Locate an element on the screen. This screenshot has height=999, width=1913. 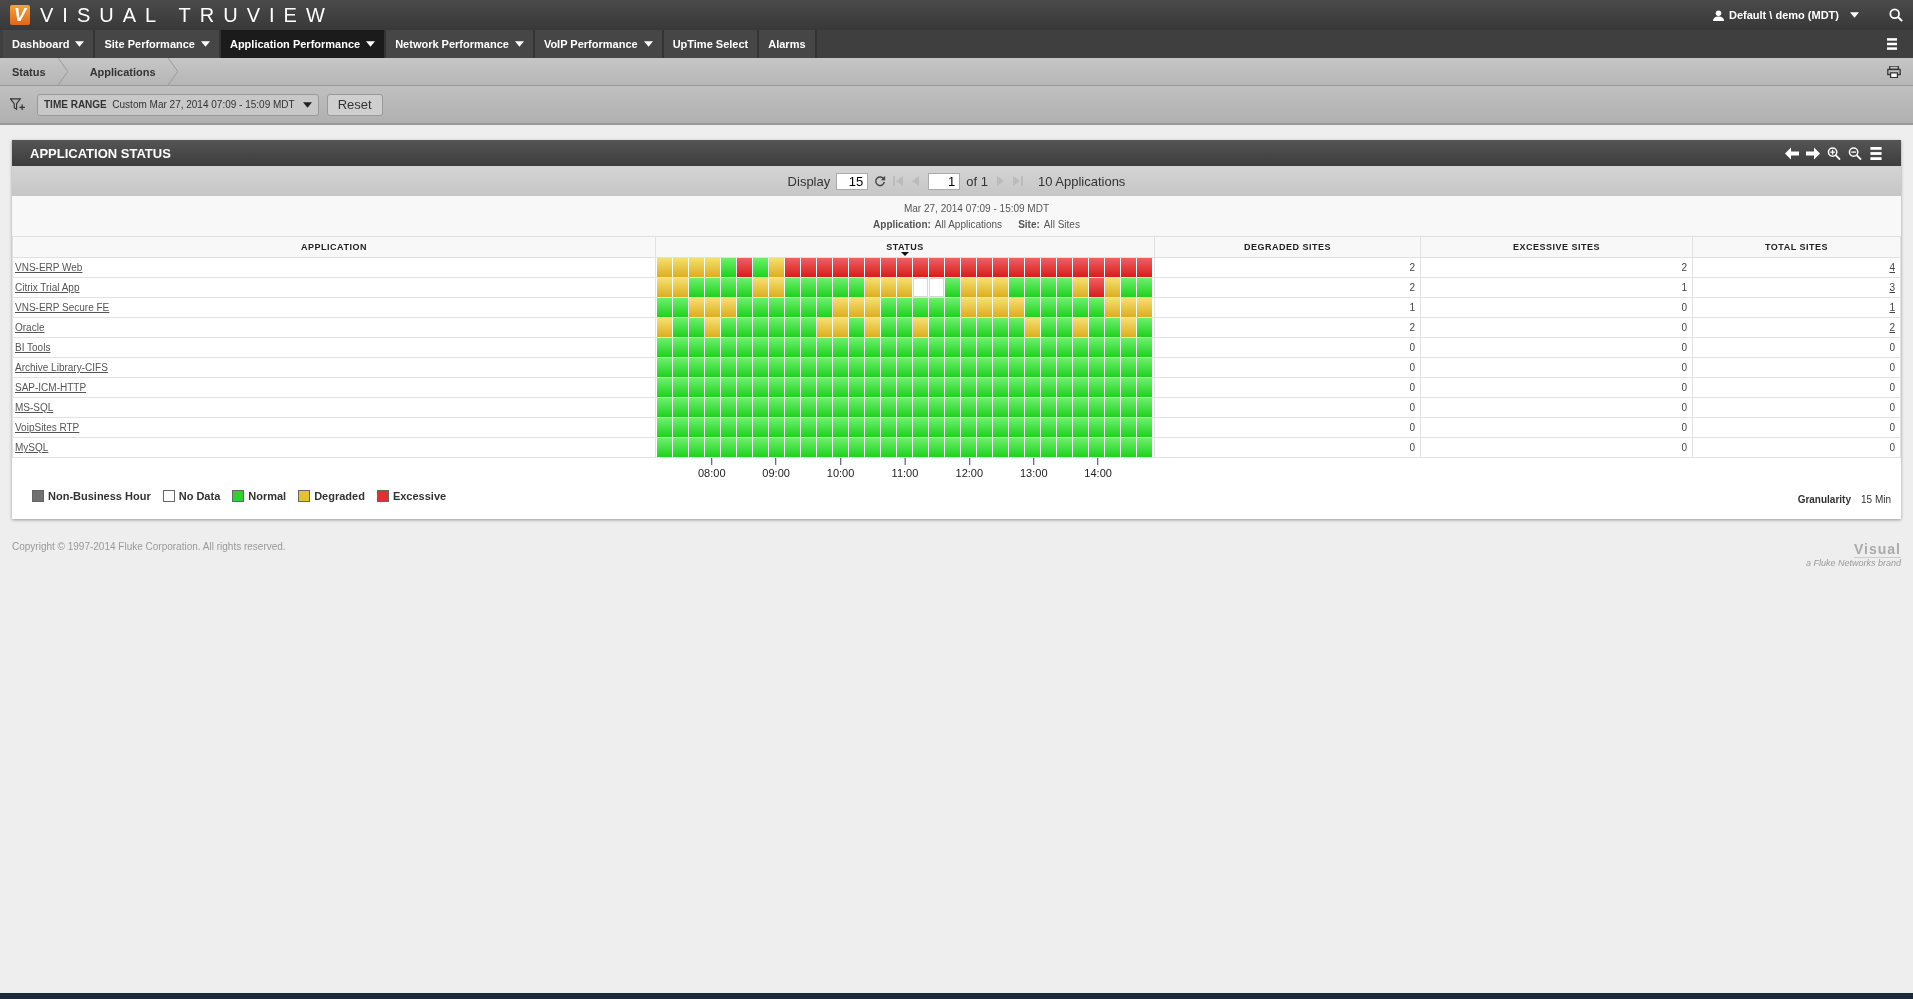
application-link: Oracle is located at coordinates (30, 327).